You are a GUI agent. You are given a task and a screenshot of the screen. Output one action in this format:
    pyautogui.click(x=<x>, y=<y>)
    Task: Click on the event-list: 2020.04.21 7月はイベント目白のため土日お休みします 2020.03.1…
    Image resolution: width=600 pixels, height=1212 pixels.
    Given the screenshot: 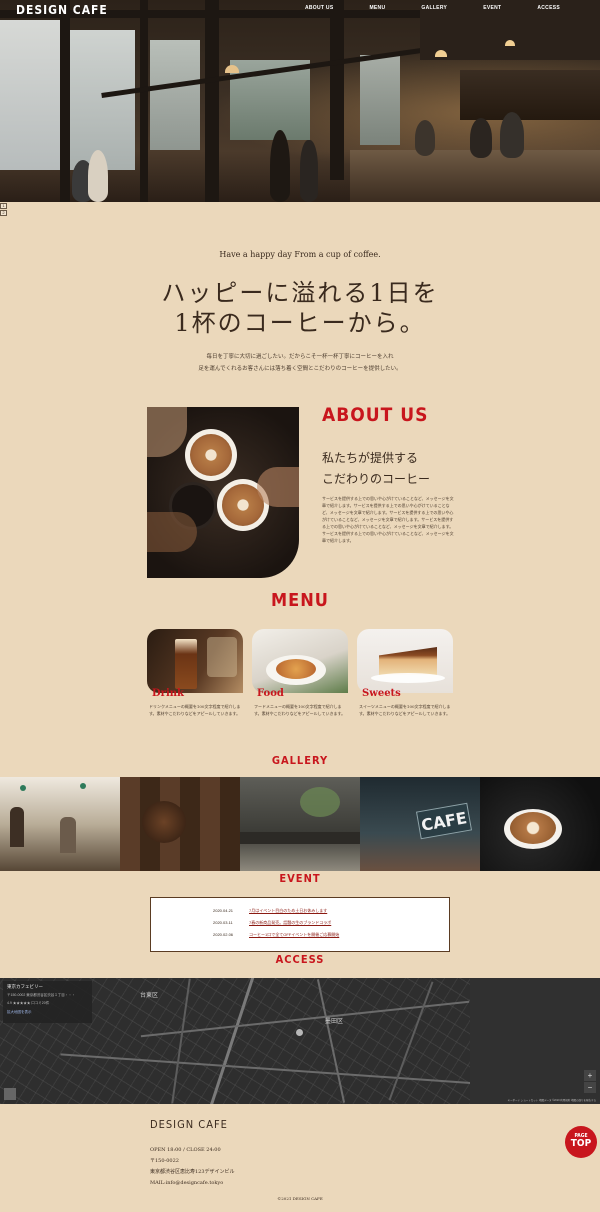 What is the action you would take?
    pyautogui.click(x=300, y=924)
    